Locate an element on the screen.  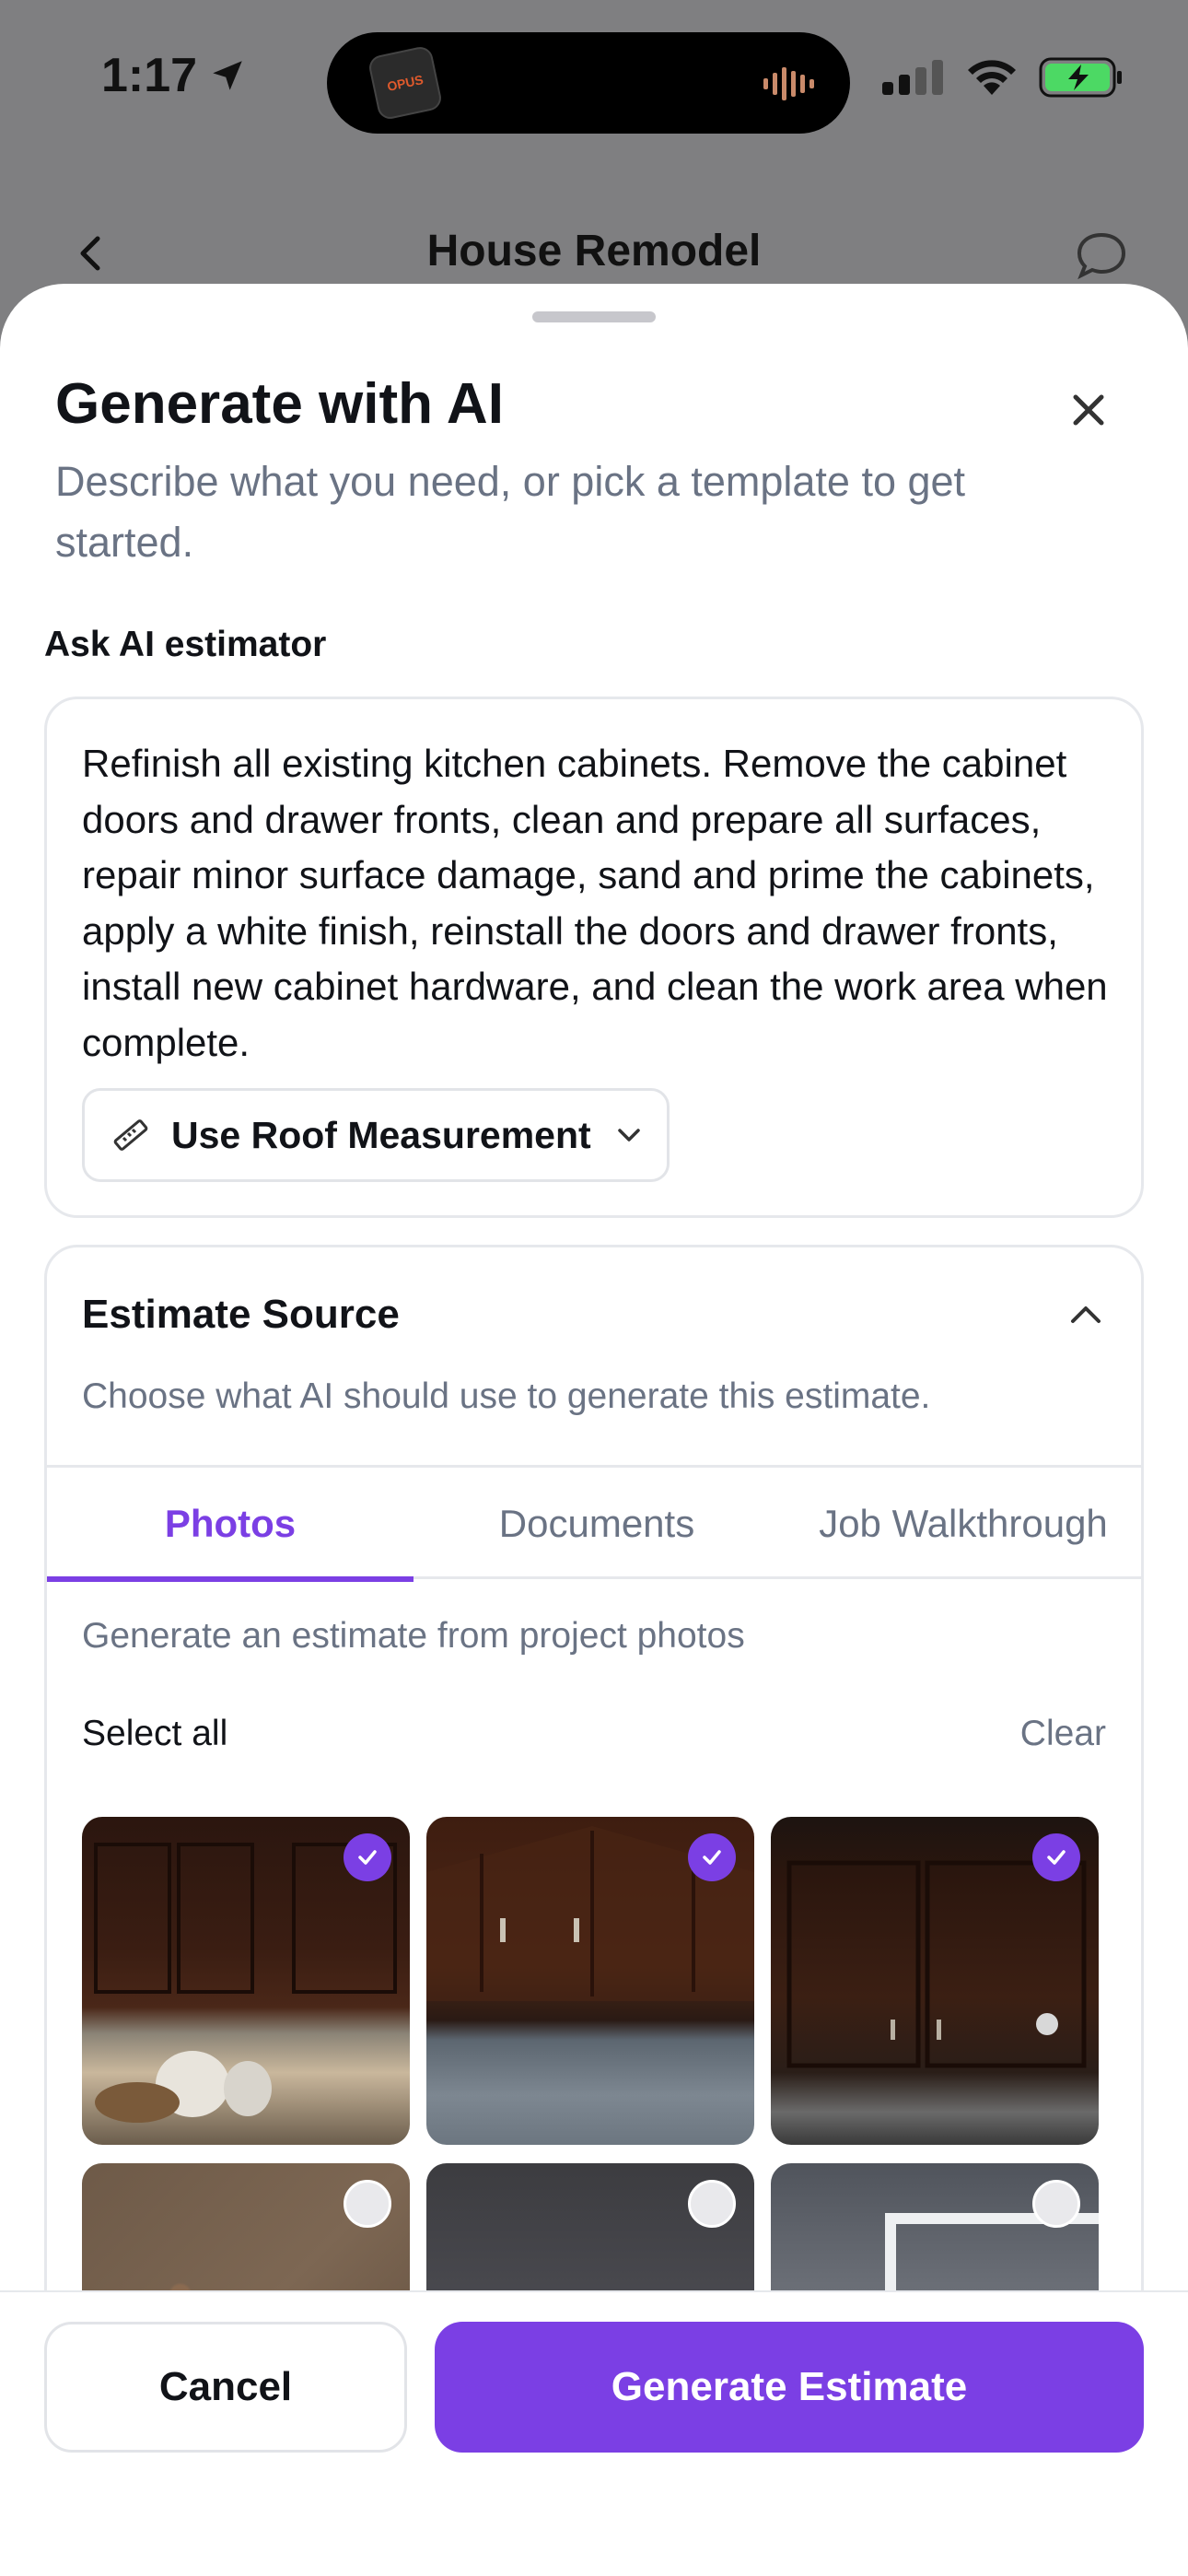
ruler-icon is located at coordinates (130, 1135).